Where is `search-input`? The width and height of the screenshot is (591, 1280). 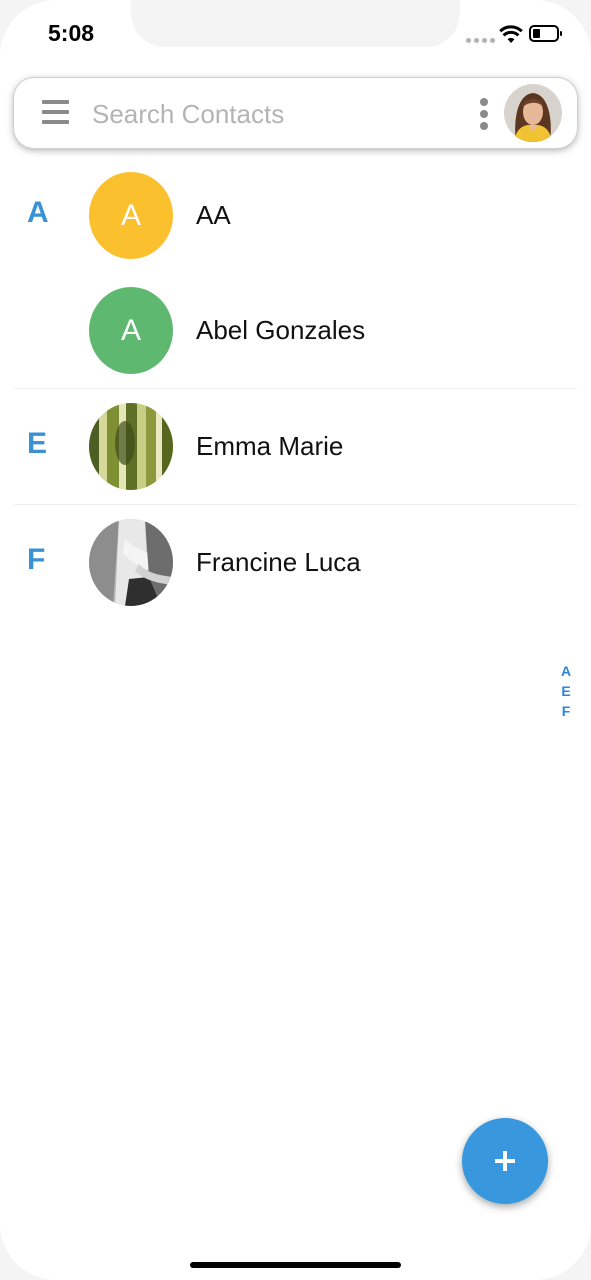
search-input is located at coordinates (277, 114).